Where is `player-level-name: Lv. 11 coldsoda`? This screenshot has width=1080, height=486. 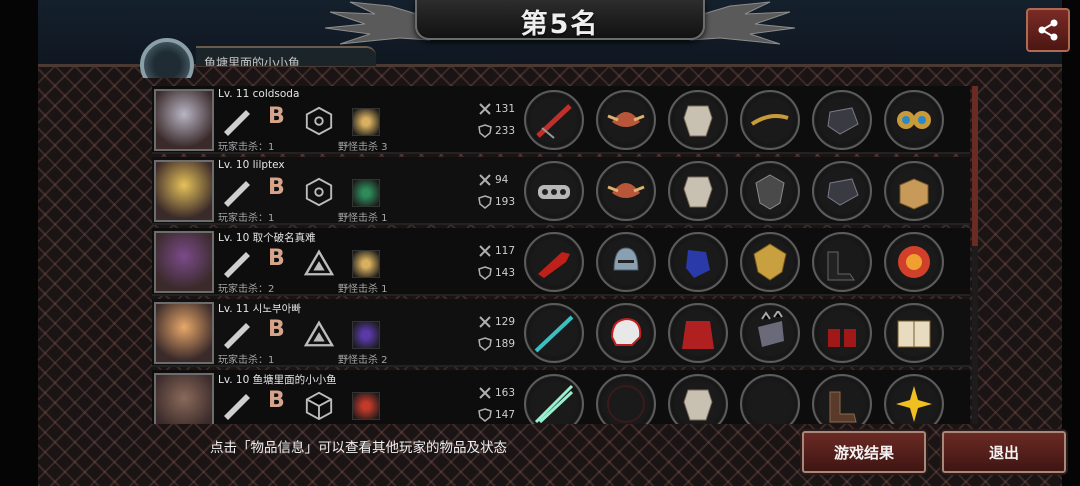
player-level-name: Lv. 11 coldsoda is located at coordinates (259, 94).